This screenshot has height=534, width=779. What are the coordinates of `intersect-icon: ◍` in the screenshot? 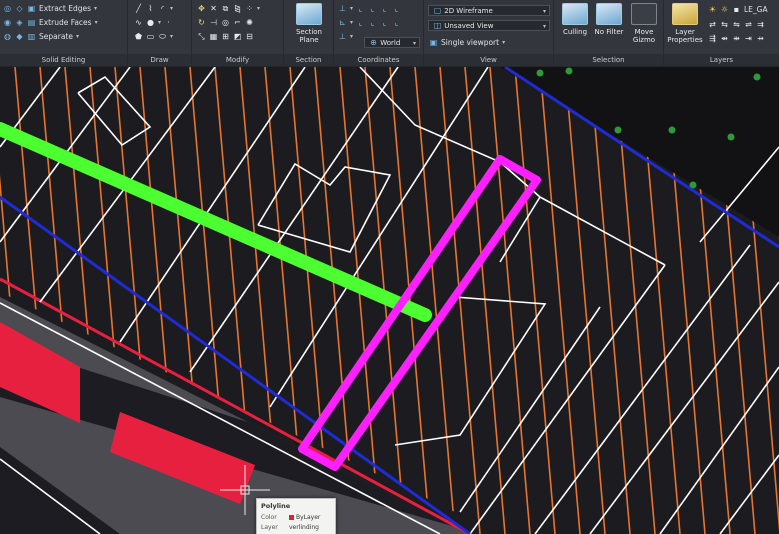 It's located at (7, 36).